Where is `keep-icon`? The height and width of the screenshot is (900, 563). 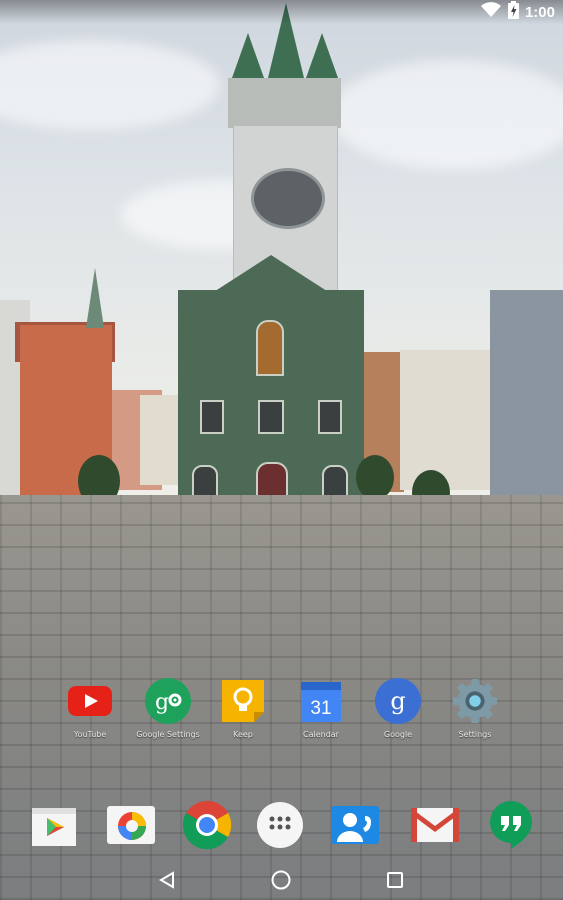
keep-icon is located at coordinates (243, 701).